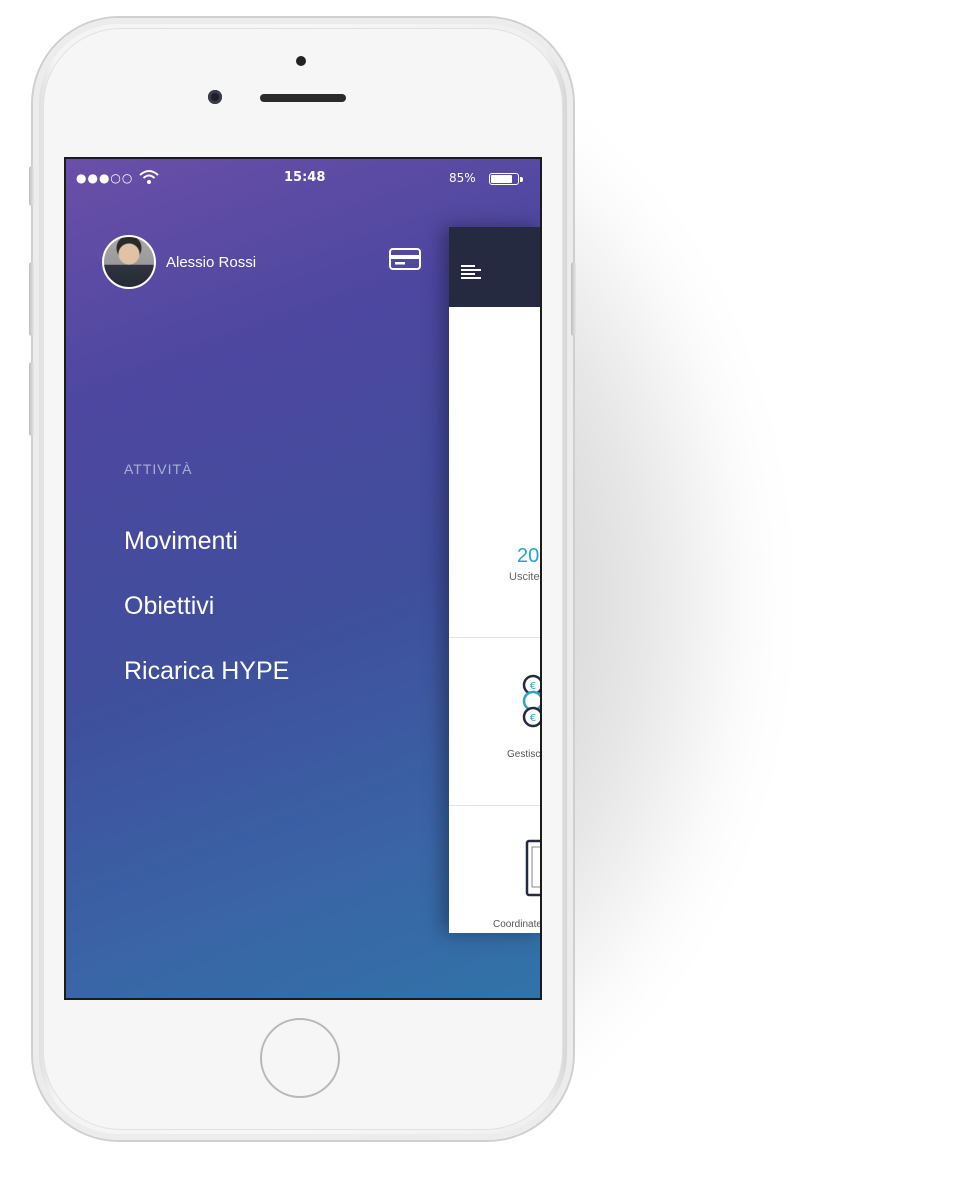 The height and width of the screenshot is (1180, 968). What do you see at coordinates (573, 299) in the screenshot?
I see `power-button` at bounding box center [573, 299].